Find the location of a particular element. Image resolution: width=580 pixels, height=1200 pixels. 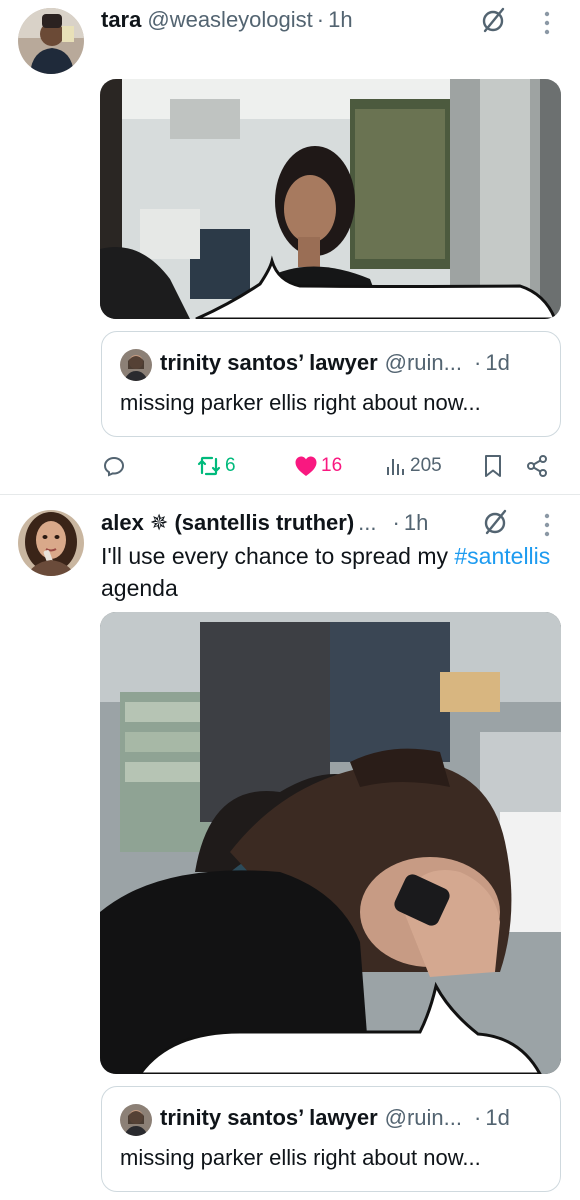

like-count: 16 is located at coordinates (332, 465).